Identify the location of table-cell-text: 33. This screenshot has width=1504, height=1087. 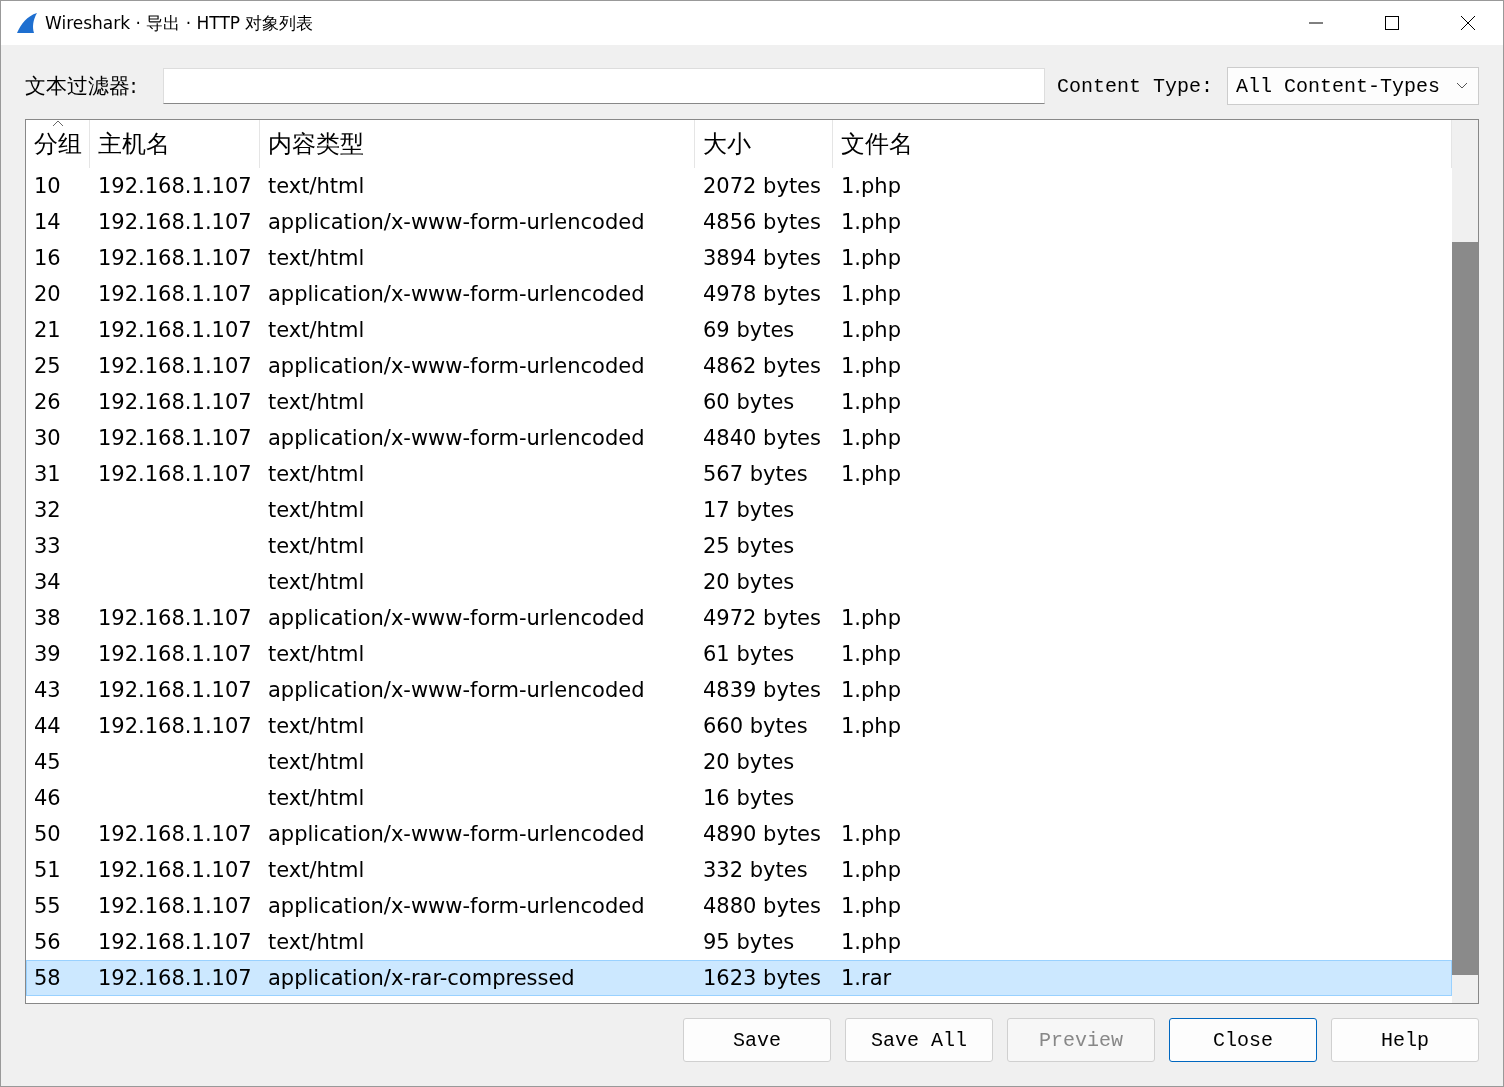
(47, 546).